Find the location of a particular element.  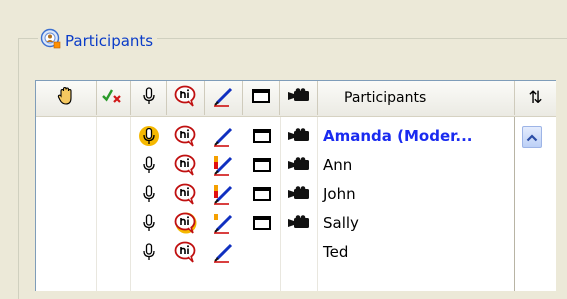

header-raise-hand is located at coordinates (66, 98).